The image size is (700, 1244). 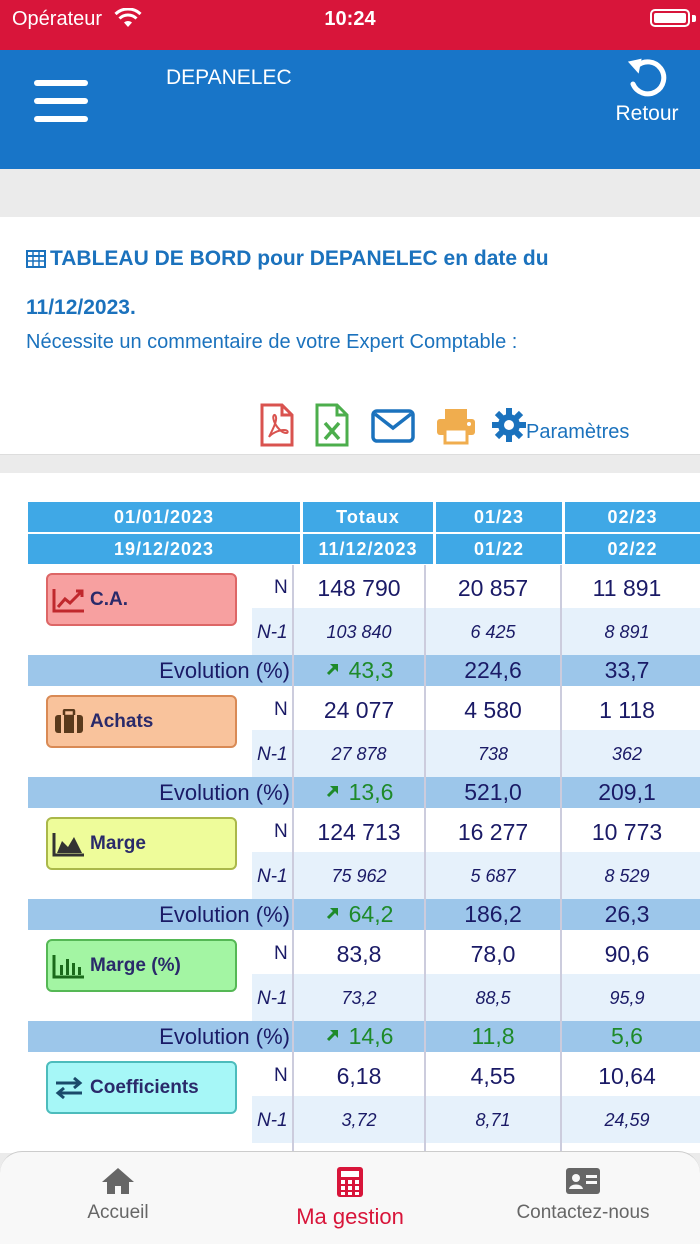 I want to click on nav-contactez-nous-label: Contactez-nous, so click(x=583, y=1212).